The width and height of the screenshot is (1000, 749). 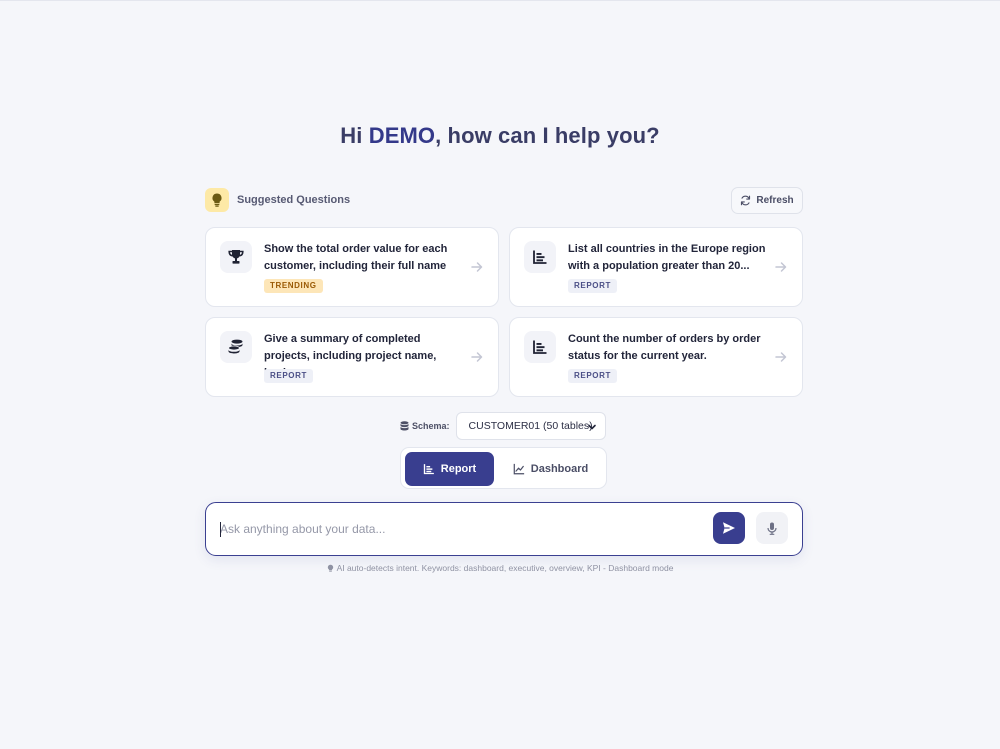 What do you see at coordinates (404, 426) in the screenshot?
I see `database-icon` at bounding box center [404, 426].